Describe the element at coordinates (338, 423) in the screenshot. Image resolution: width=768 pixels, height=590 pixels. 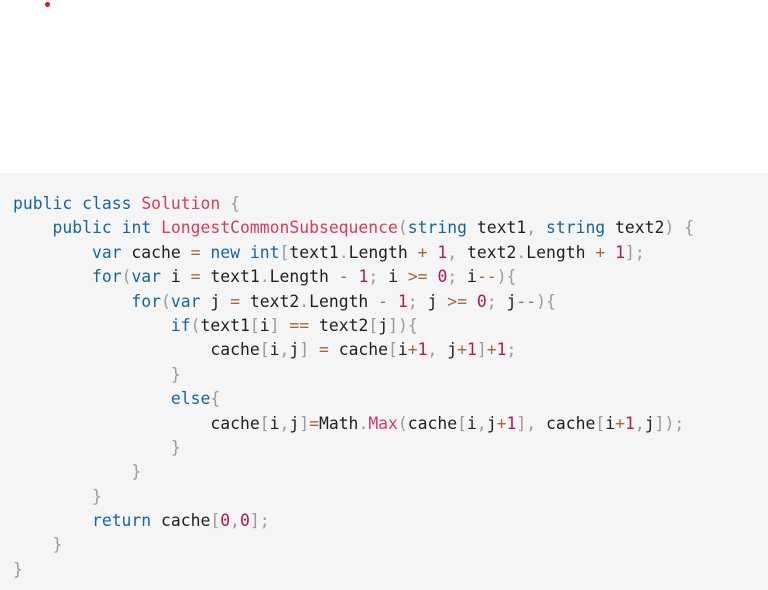
I see `code-token: Math` at that location.